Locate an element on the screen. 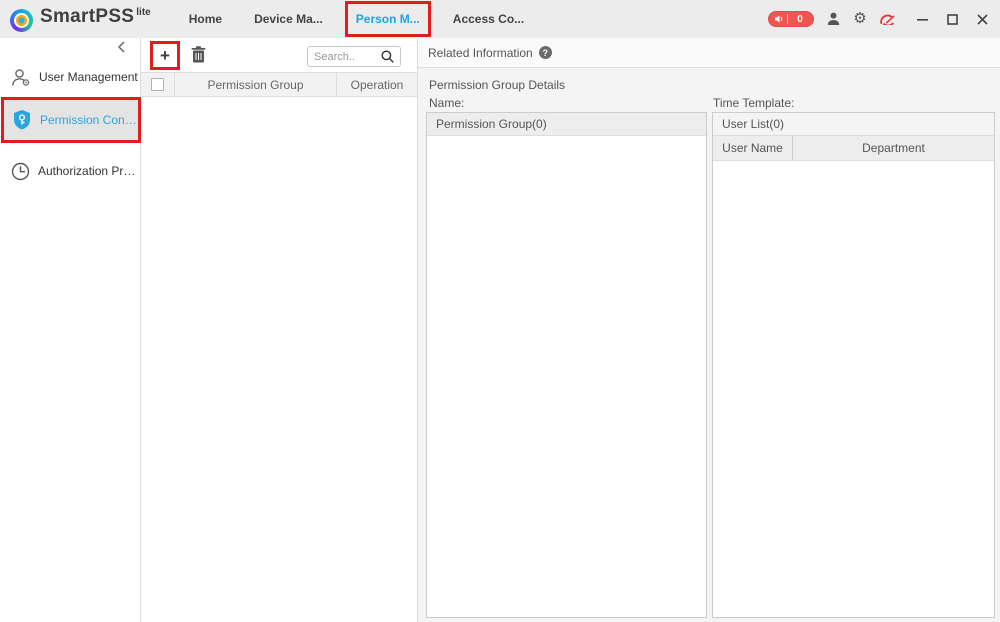  highlight-box-add-button: + is located at coordinates (165, 55).